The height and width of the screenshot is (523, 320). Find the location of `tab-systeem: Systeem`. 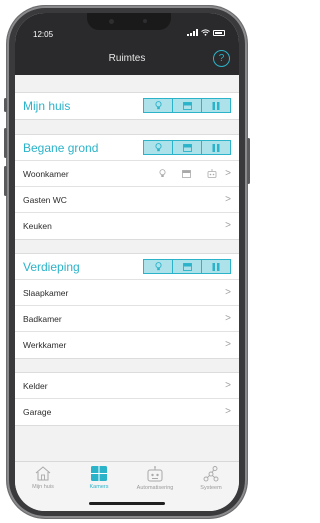

tab-systeem: Systeem is located at coordinates (211, 486).